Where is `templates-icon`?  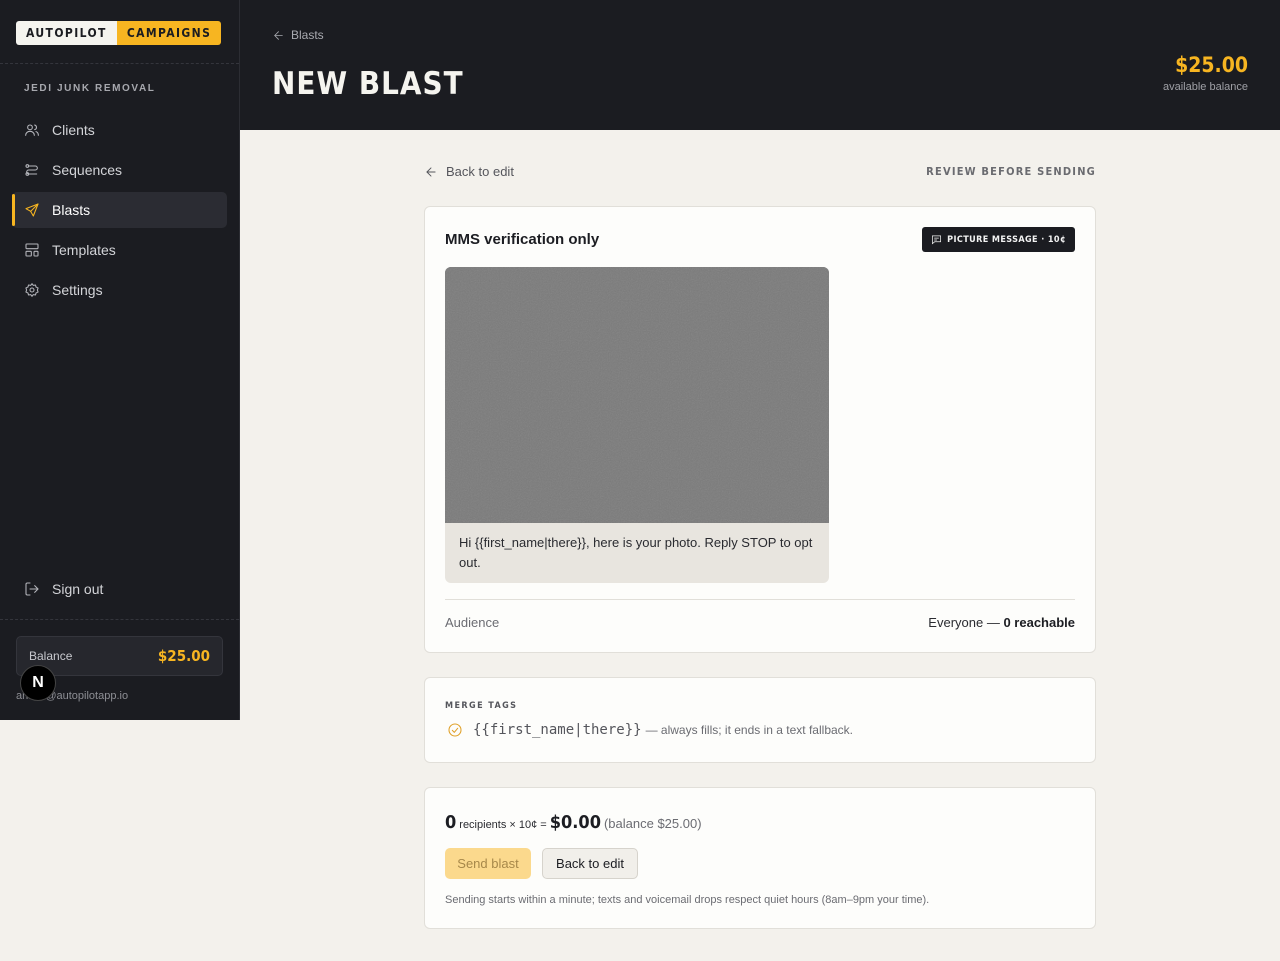
templates-icon is located at coordinates (32, 250).